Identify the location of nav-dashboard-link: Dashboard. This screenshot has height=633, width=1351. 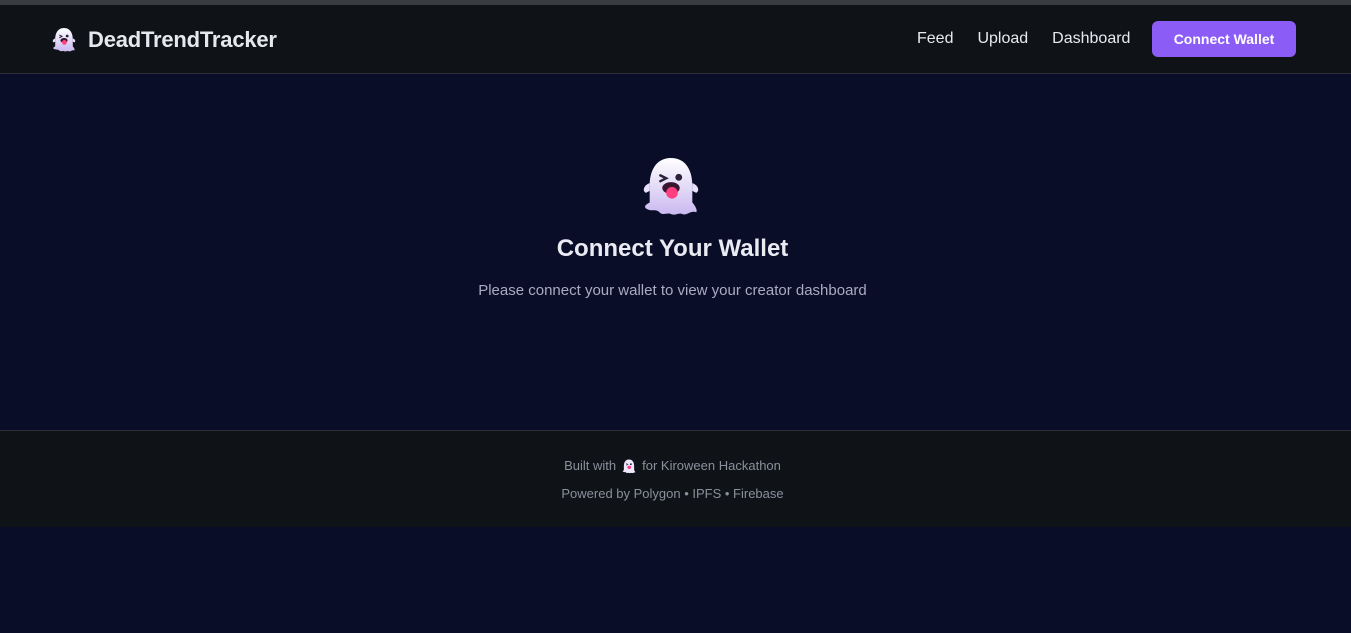
(1091, 39).